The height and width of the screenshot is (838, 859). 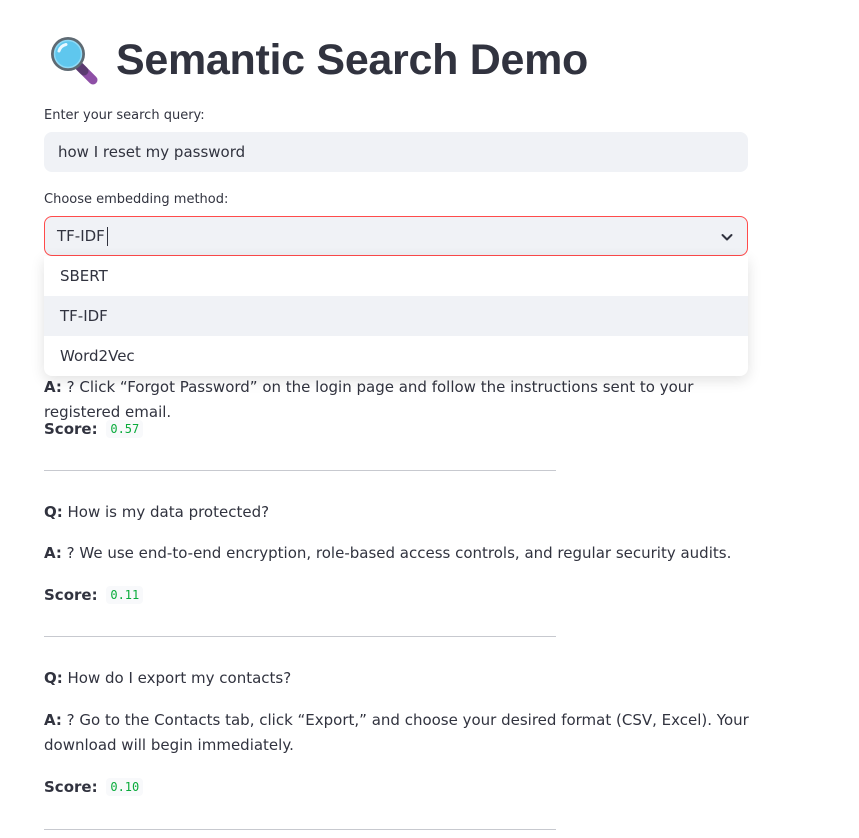 What do you see at coordinates (74, 61) in the screenshot?
I see `magnifying-glass-icon` at bounding box center [74, 61].